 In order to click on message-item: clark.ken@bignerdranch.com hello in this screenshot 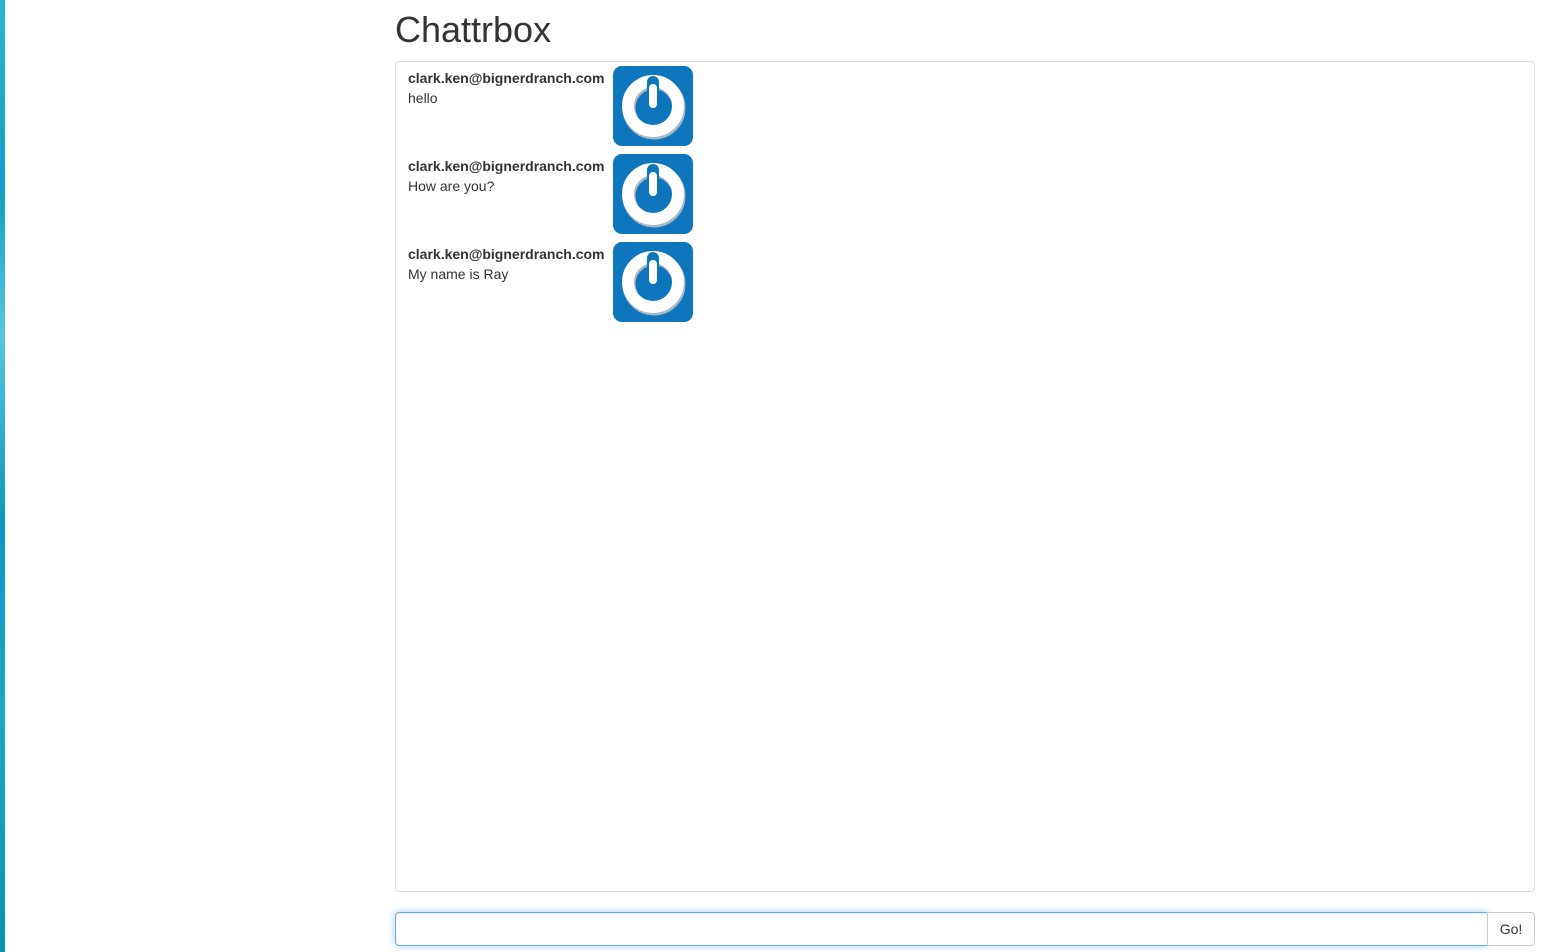, I will do `click(971, 106)`.